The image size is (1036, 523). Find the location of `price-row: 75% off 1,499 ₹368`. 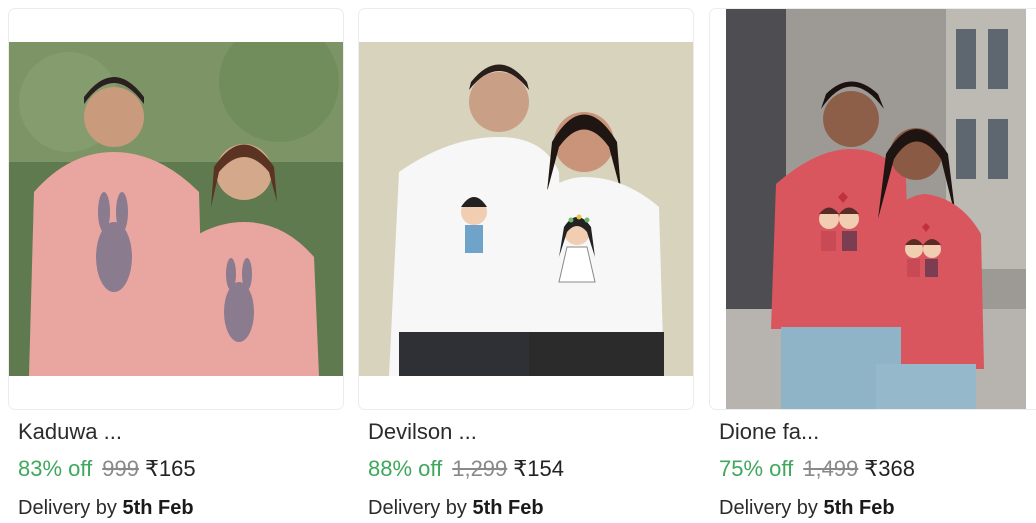

price-row: 75% off 1,499 ₹368 is located at coordinates (817, 469).